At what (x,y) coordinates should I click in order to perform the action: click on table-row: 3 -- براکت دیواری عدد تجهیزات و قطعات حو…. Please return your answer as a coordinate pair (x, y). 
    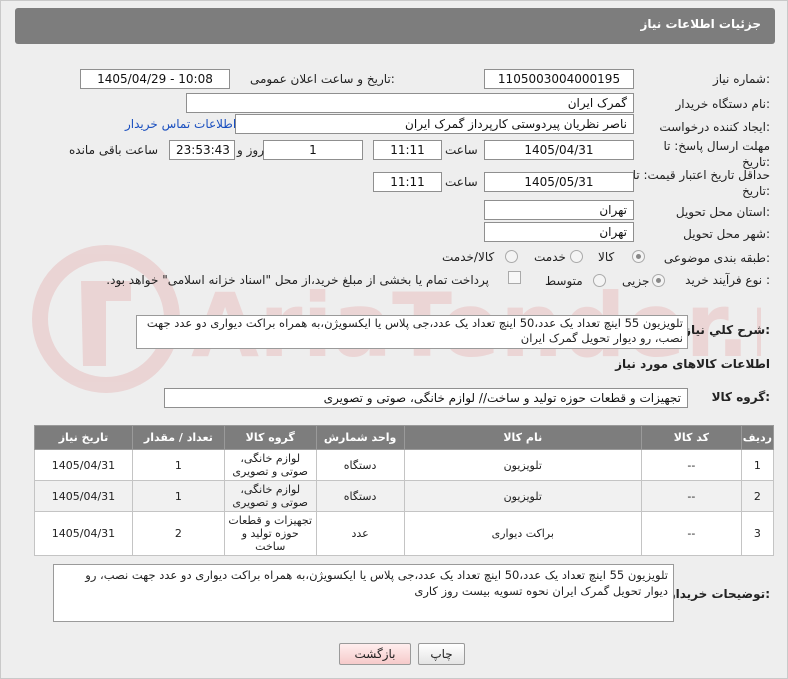
    Looking at the image, I should click on (404, 533).